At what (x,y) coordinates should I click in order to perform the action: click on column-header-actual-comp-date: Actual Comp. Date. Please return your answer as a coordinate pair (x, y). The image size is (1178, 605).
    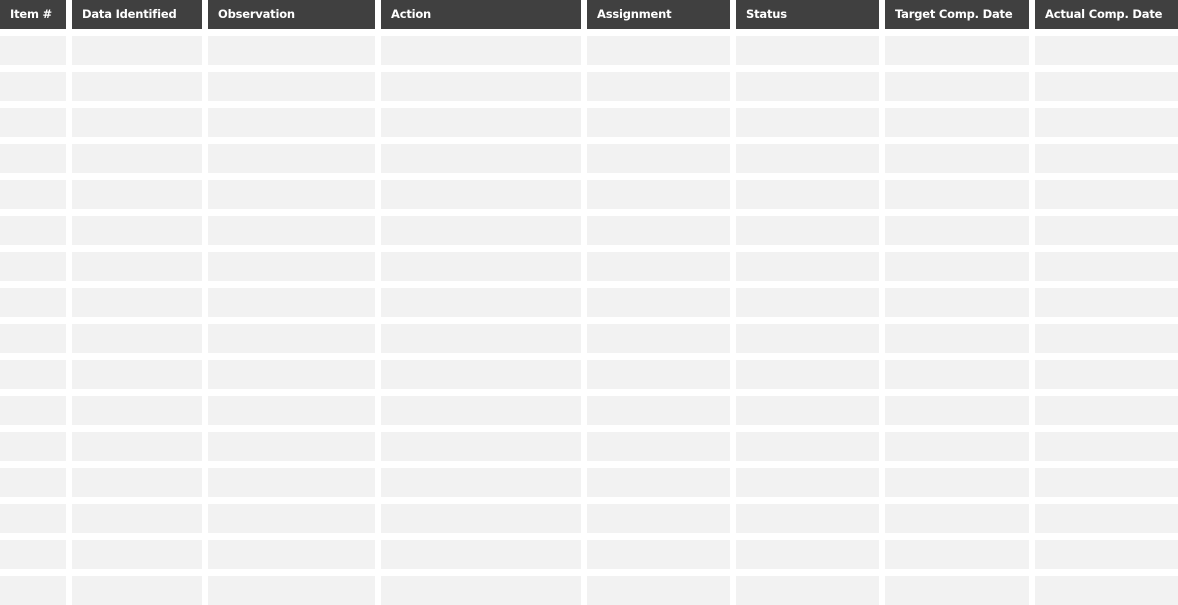
    Looking at the image, I should click on (1106, 14).